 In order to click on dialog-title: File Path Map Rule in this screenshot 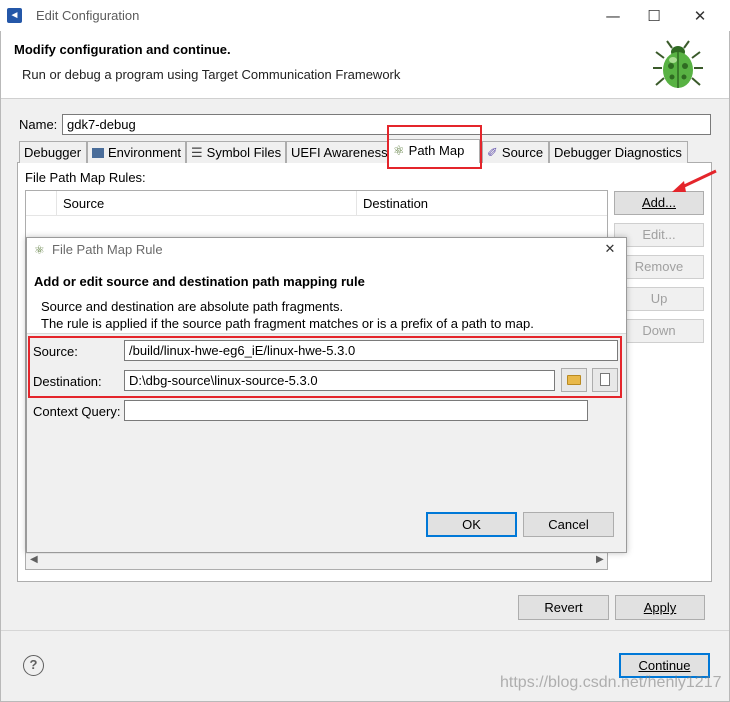, I will do `click(107, 249)`.